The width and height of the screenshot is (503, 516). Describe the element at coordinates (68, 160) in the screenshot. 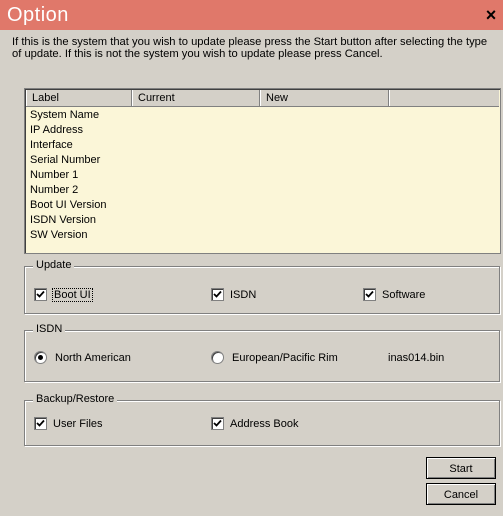

I see `list-item: Serial Number` at that location.